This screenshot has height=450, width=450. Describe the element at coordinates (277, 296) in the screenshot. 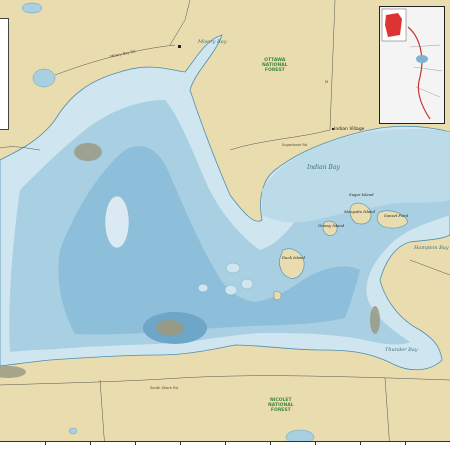

I see `small-island` at that location.